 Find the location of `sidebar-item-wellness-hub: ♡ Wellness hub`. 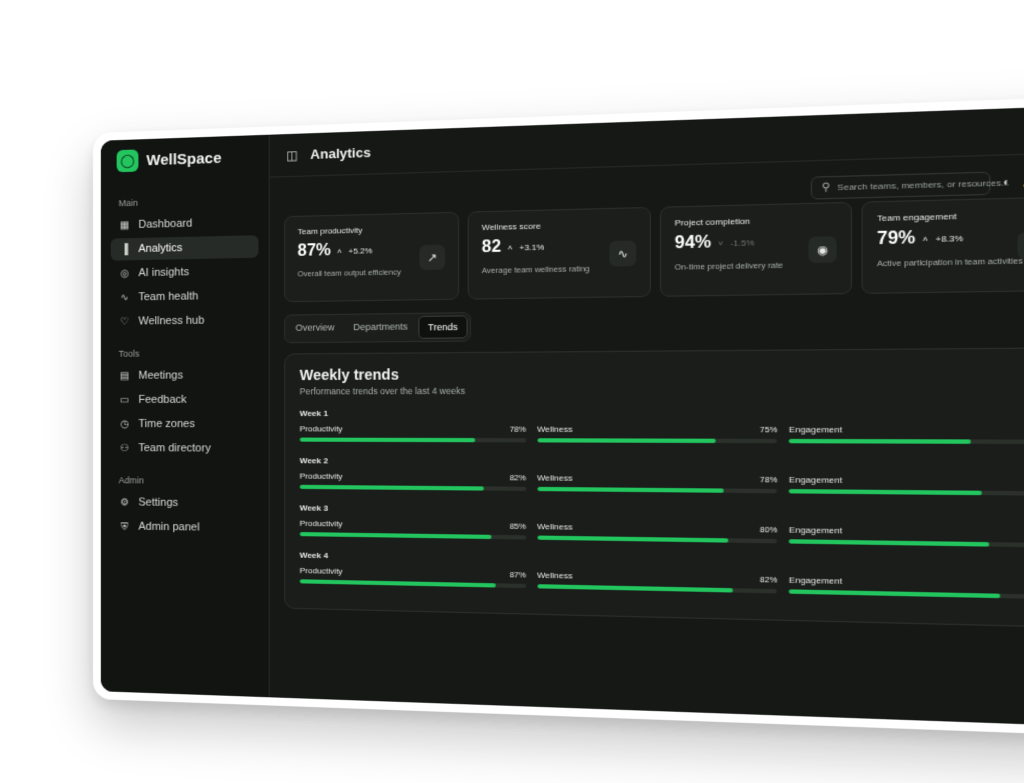

sidebar-item-wellness-hub: ♡ Wellness hub is located at coordinates (185, 321).